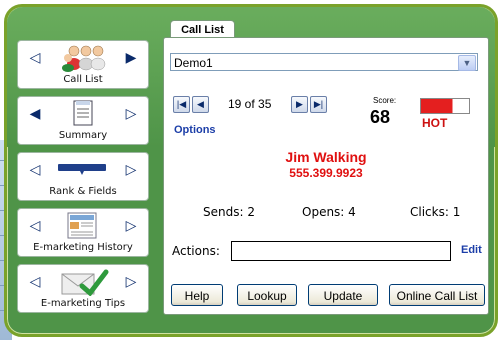 The image size is (501, 340). What do you see at coordinates (250, 104) in the screenshot?
I see `record-position: 19 of 35` at bounding box center [250, 104].